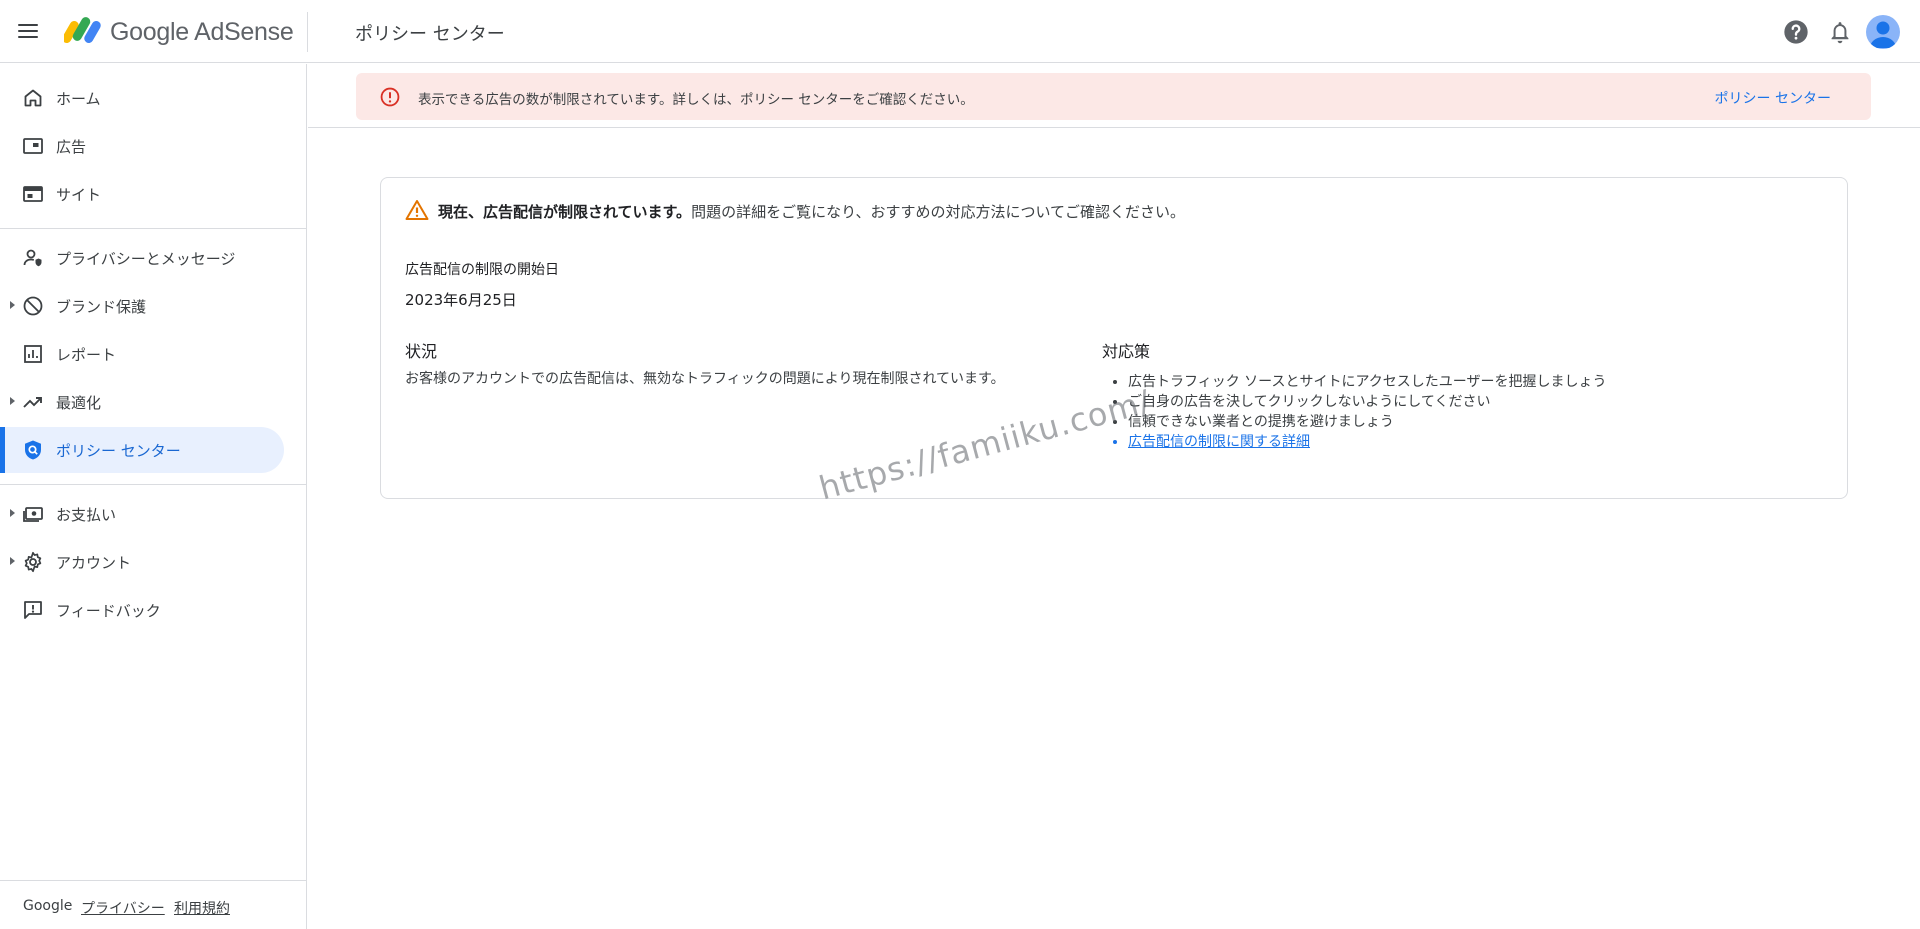 The height and width of the screenshot is (929, 1920). I want to click on sites-icon, so click(33, 194).